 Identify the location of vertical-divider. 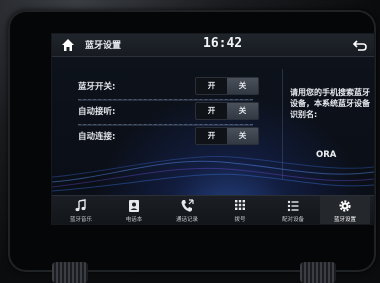
(282, 124).